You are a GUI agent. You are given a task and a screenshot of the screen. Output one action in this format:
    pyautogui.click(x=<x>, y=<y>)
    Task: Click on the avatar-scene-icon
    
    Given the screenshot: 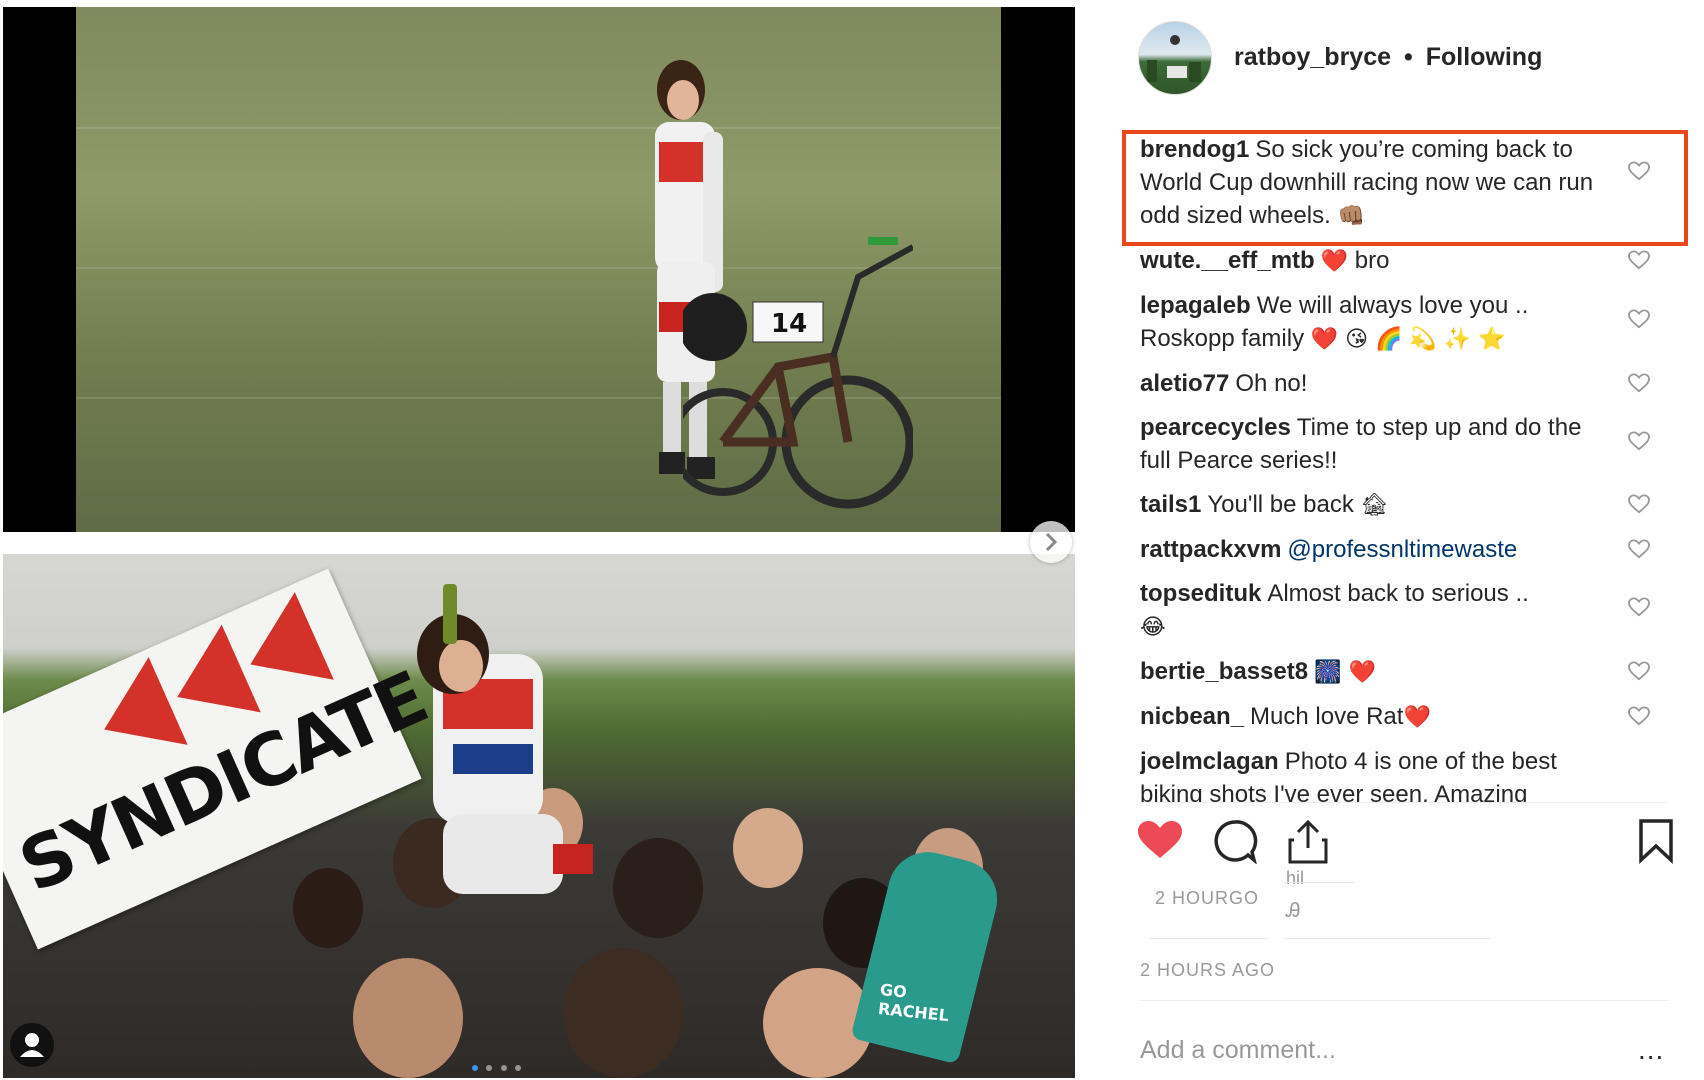 What is the action you would take?
    pyautogui.click(x=1174, y=58)
    